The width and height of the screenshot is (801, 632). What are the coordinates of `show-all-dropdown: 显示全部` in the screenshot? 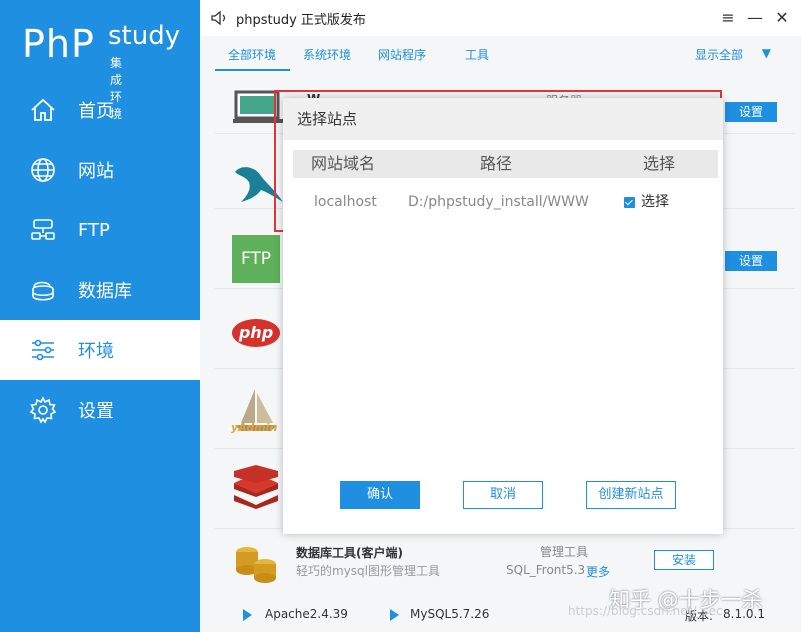 It's located at (719, 54).